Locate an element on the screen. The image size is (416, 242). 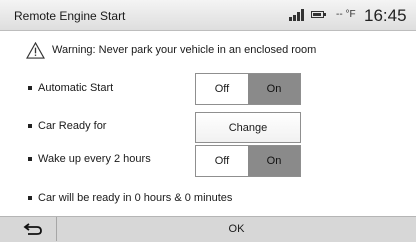
back-arrow-icon is located at coordinates (32, 229).